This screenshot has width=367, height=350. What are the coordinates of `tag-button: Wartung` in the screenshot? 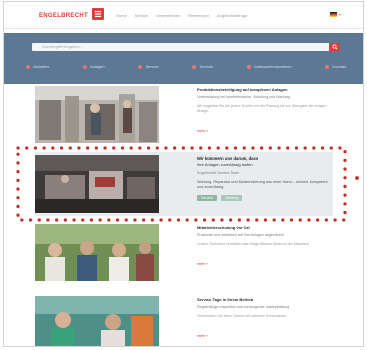 It's located at (231, 198).